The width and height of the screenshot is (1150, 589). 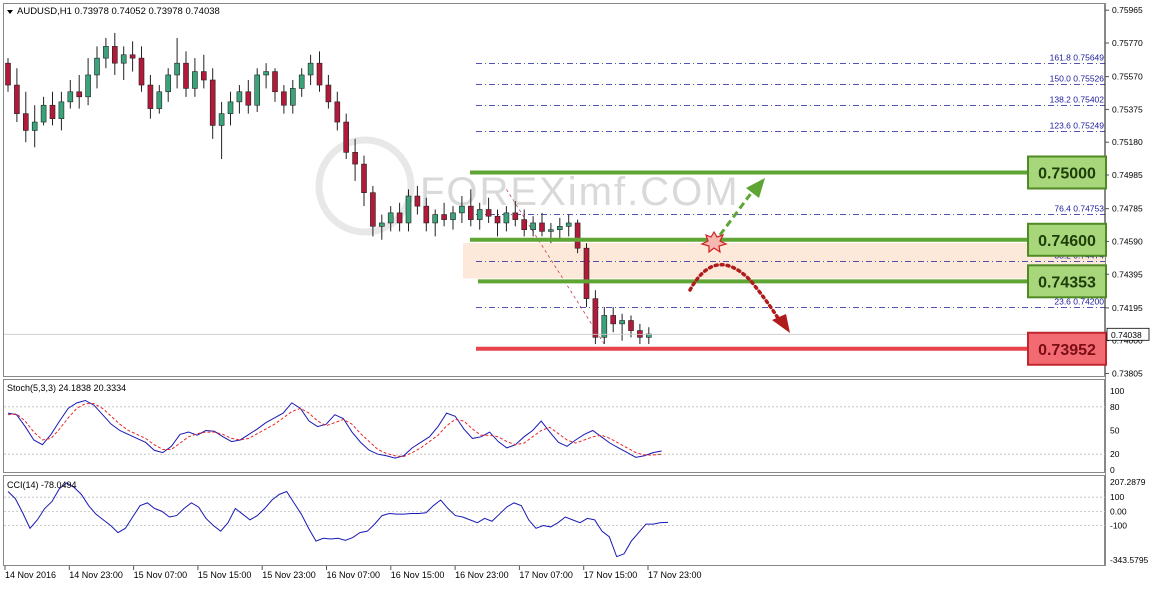 I want to click on price-tick-label: 0.75570, so click(x=1127, y=77).